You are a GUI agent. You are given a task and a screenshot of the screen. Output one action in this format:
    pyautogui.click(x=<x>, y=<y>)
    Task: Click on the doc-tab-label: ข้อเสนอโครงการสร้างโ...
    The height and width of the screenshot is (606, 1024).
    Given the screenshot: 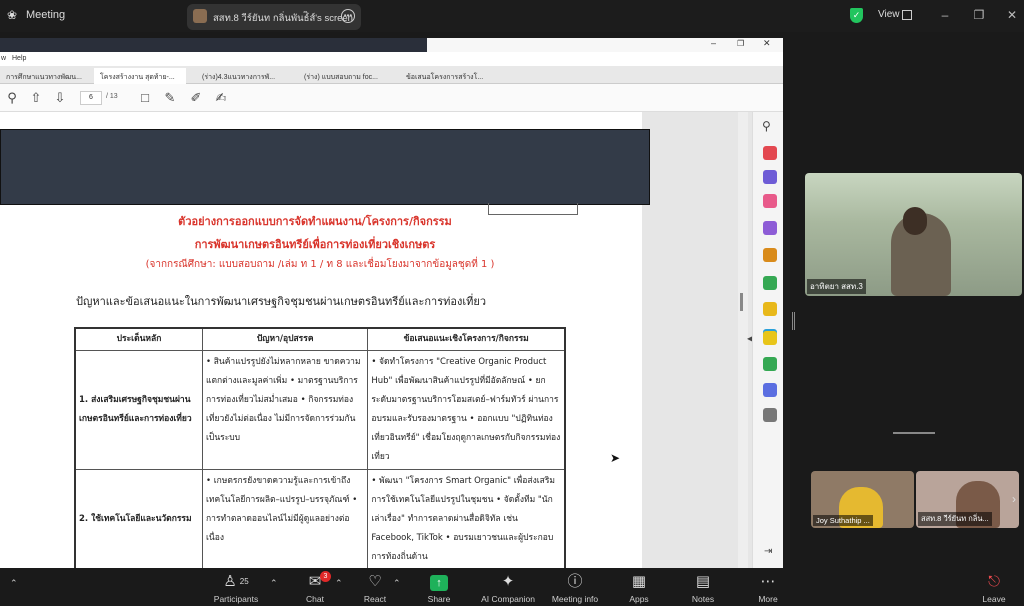 What is the action you would take?
    pyautogui.click(x=445, y=77)
    